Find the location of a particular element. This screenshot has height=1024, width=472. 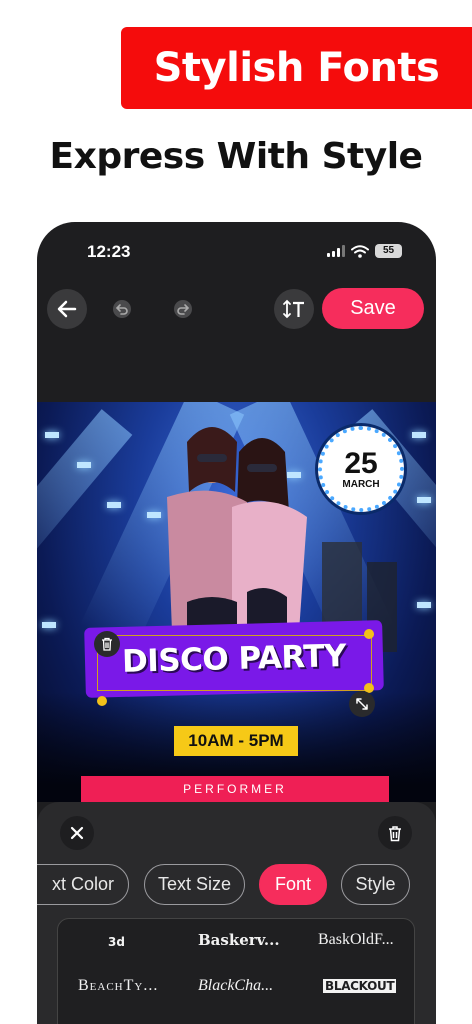

resize-handle-top-right is located at coordinates (369, 634).